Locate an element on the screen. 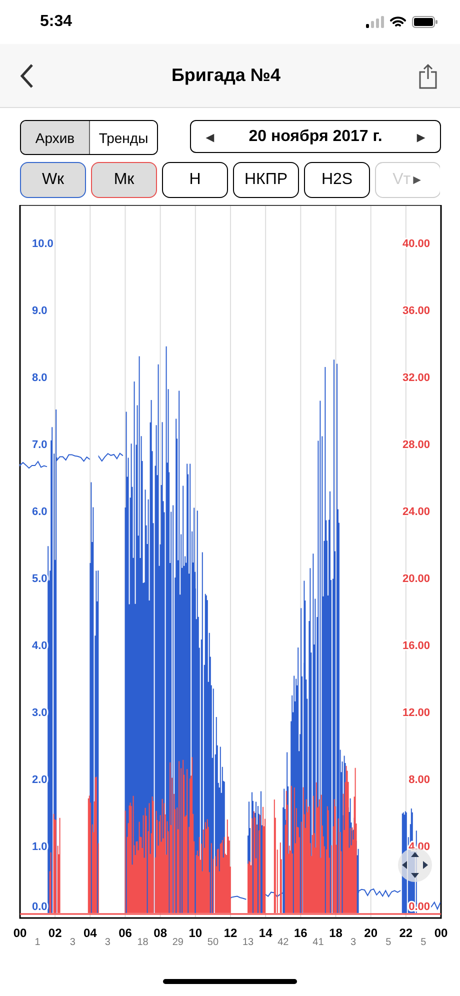  right-axis-label: 36.00 is located at coordinates (416, 311).